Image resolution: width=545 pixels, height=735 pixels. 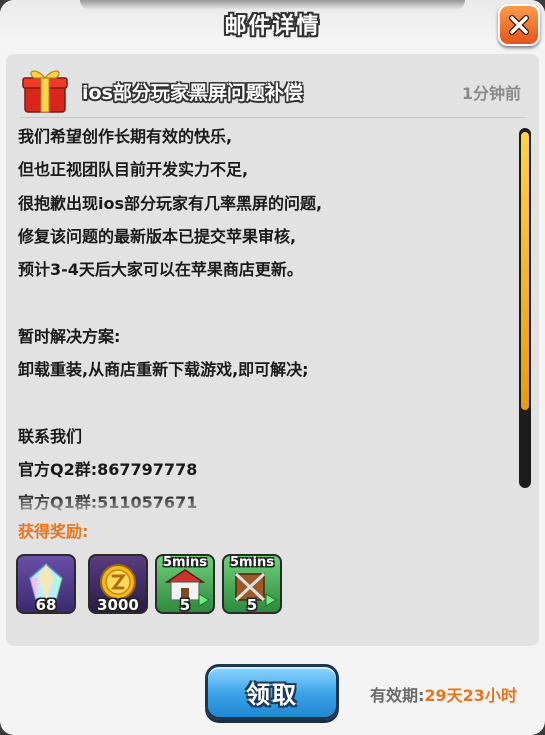 I want to click on mail-header: ios部分玩家黑屏问题补偿 1分钟前, so click(x=272, y=90).